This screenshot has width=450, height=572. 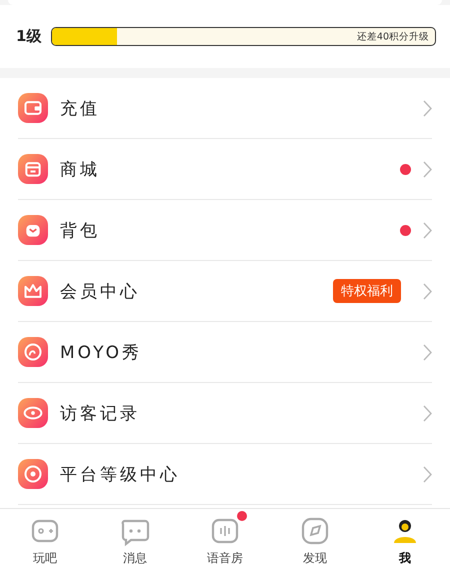 What do you see at coordinates (225, 558) in the screenshot?
I see `nav-label: 语音房` at bounding box center [225, 558].